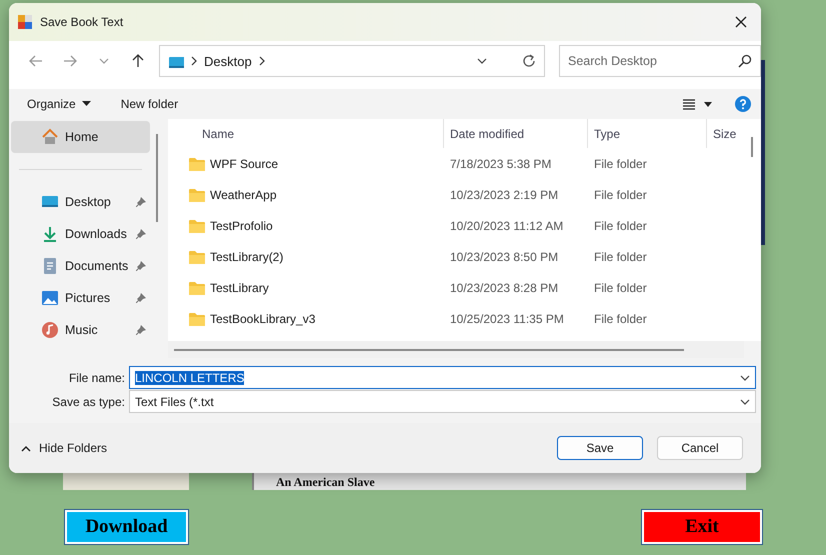  I want to click on save-type-label: Save as type:, so click(88, 401).